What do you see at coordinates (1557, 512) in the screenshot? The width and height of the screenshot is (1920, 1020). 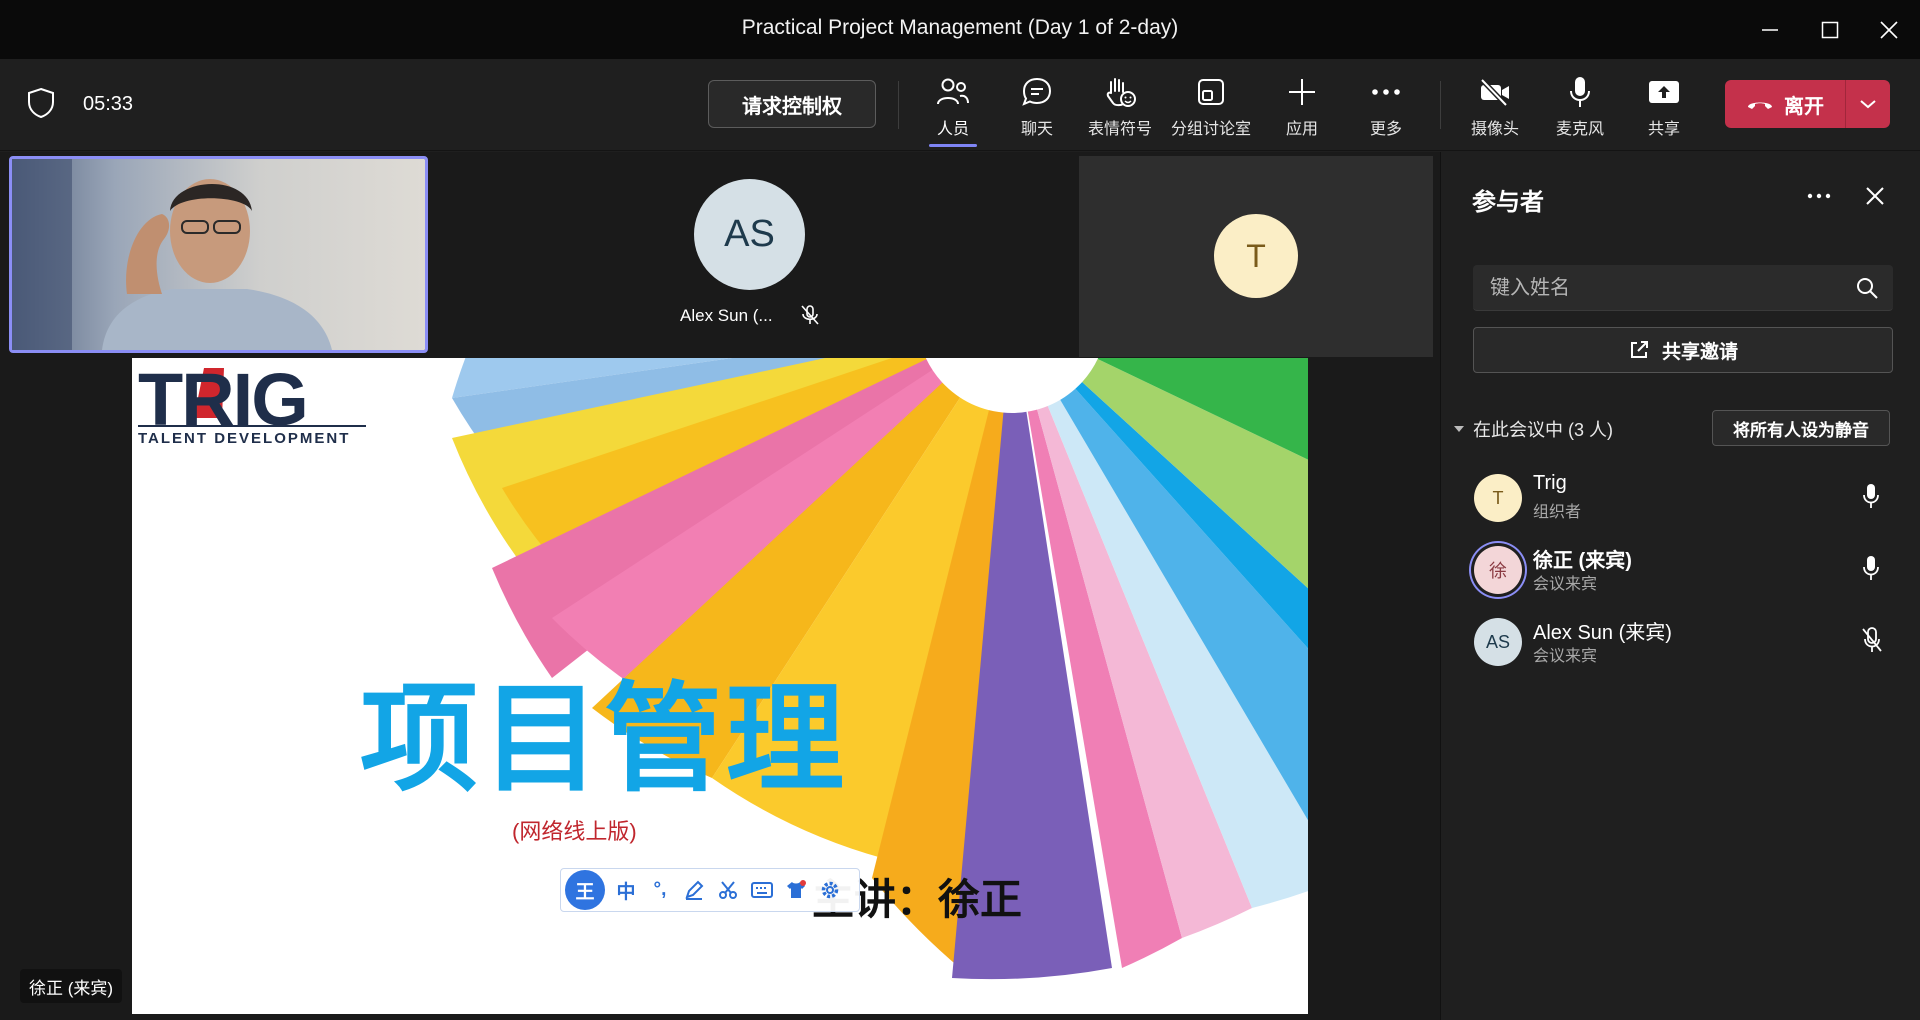 I see `participant-role: 组织者` at bounding box center [1557, 512].